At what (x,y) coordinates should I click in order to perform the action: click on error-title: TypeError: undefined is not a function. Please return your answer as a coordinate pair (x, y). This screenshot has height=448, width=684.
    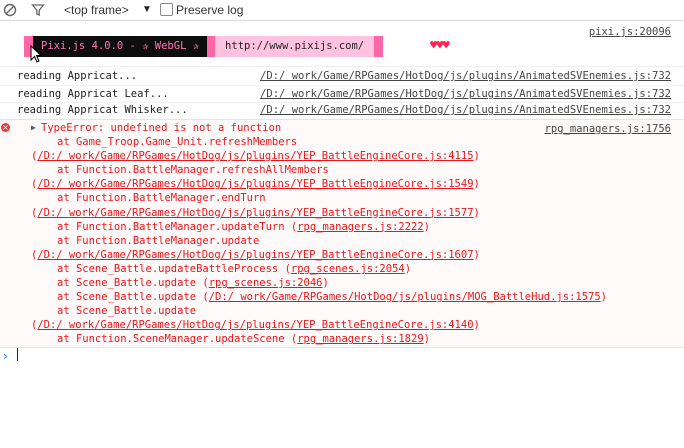
    Looking at the image, I should click on (161, 128).